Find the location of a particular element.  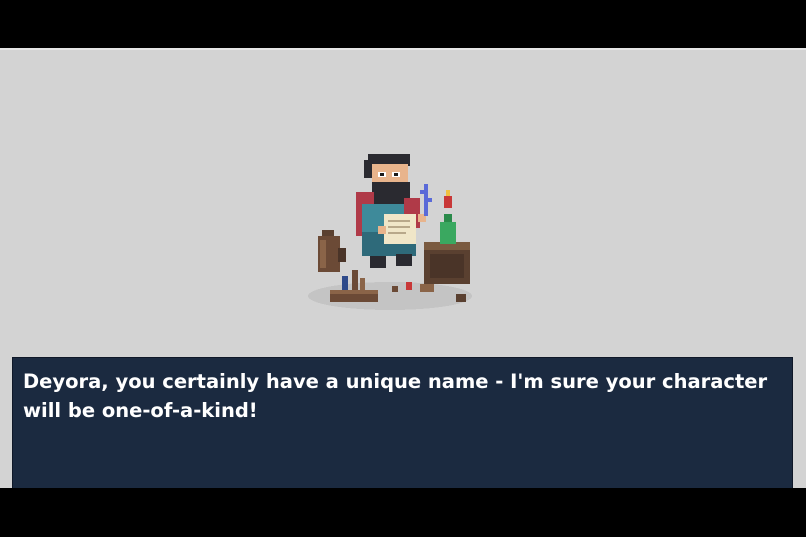

letterbox-top is located at coordinates (403, 24).